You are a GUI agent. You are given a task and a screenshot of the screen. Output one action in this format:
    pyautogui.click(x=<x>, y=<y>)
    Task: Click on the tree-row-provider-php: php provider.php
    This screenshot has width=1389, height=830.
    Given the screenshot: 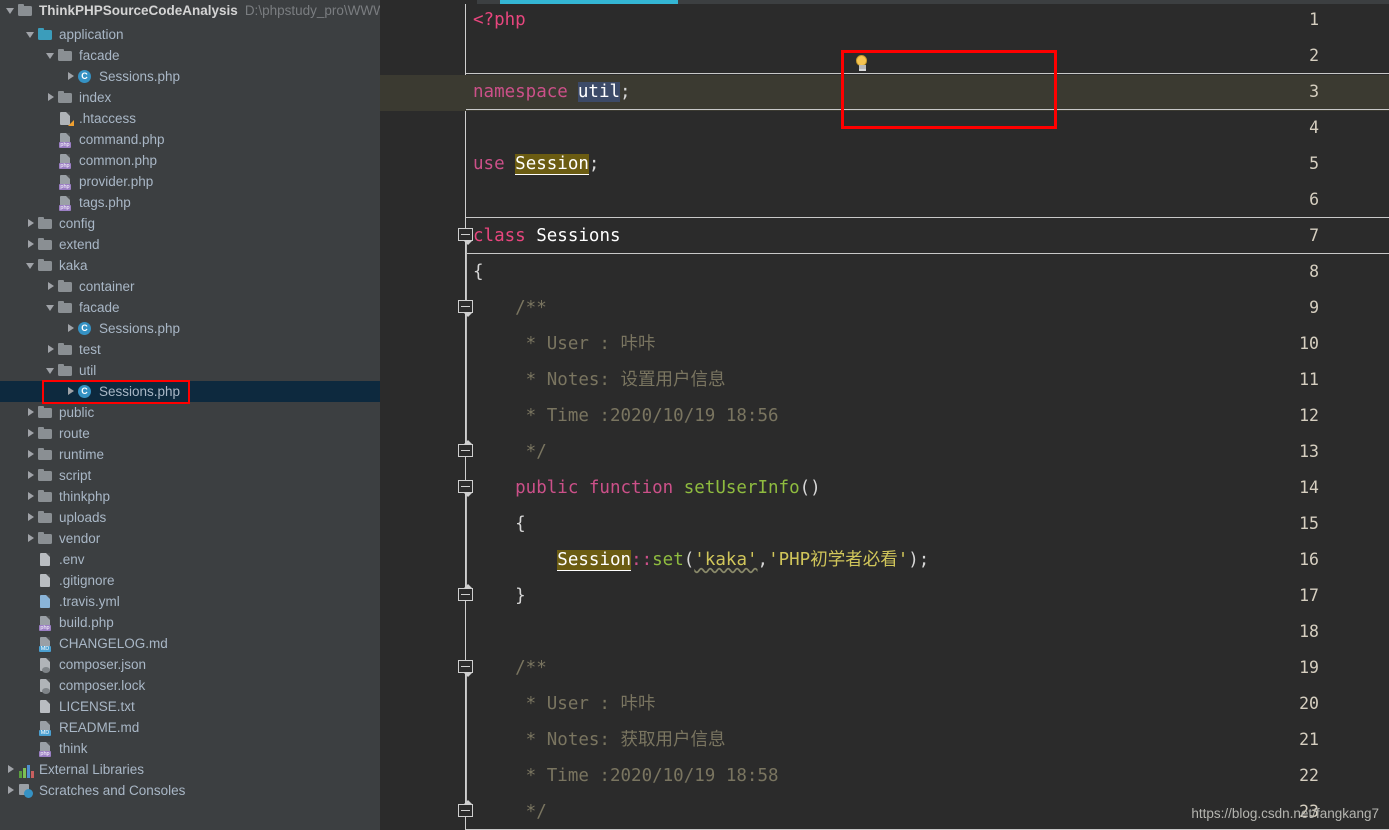 What is the action you would take?
    pyautogui.click(x=190, y=181)
    